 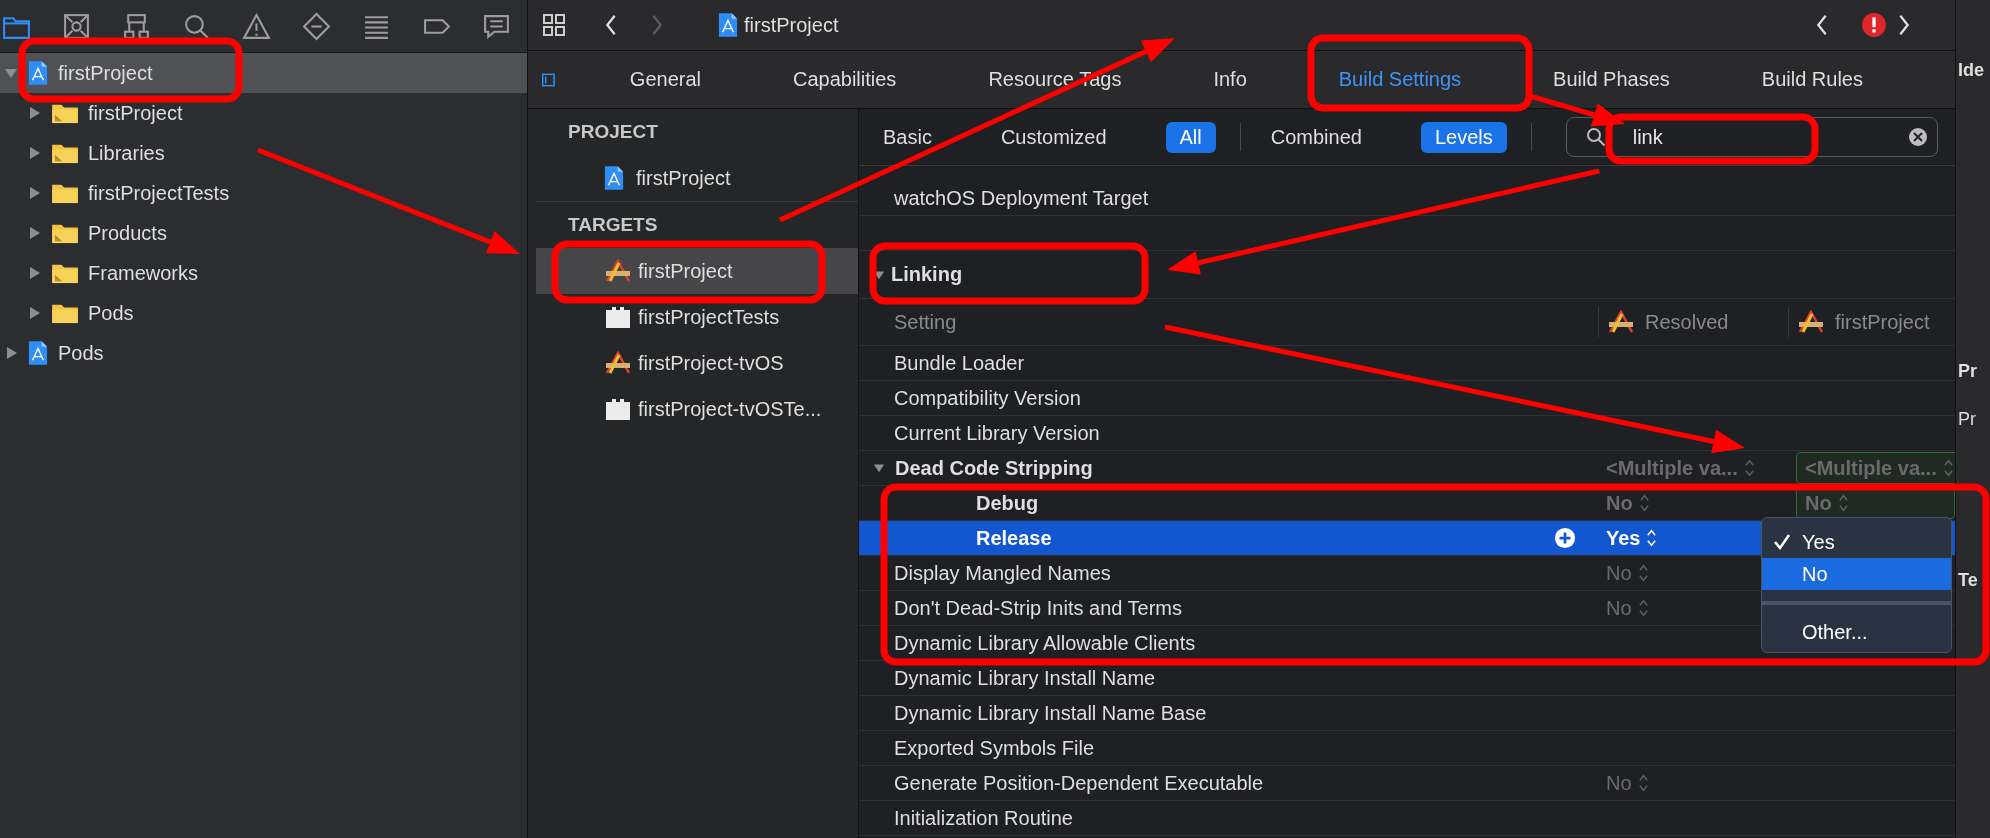 What do you see at coordinates (1687, 322) in the screenshot?
I see `column-header: Resolved` at bounding box center [1687, 322].